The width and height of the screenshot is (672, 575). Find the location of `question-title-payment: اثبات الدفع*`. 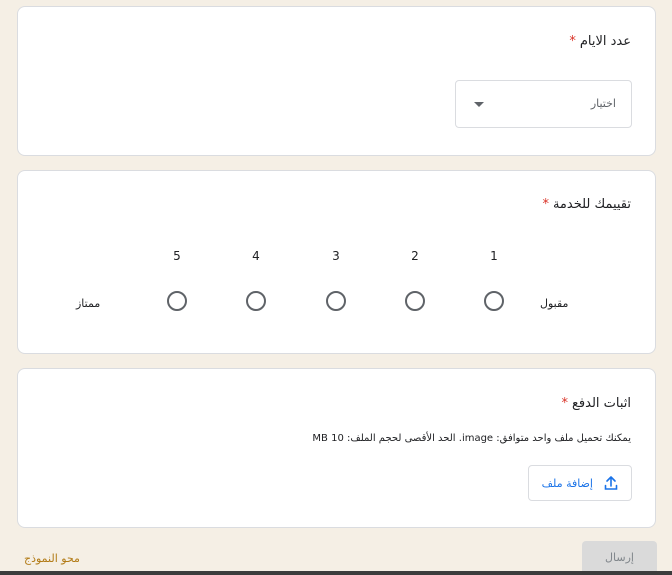

question-title-payment: اثبات الدفع* is located at coordinates (596, 403).